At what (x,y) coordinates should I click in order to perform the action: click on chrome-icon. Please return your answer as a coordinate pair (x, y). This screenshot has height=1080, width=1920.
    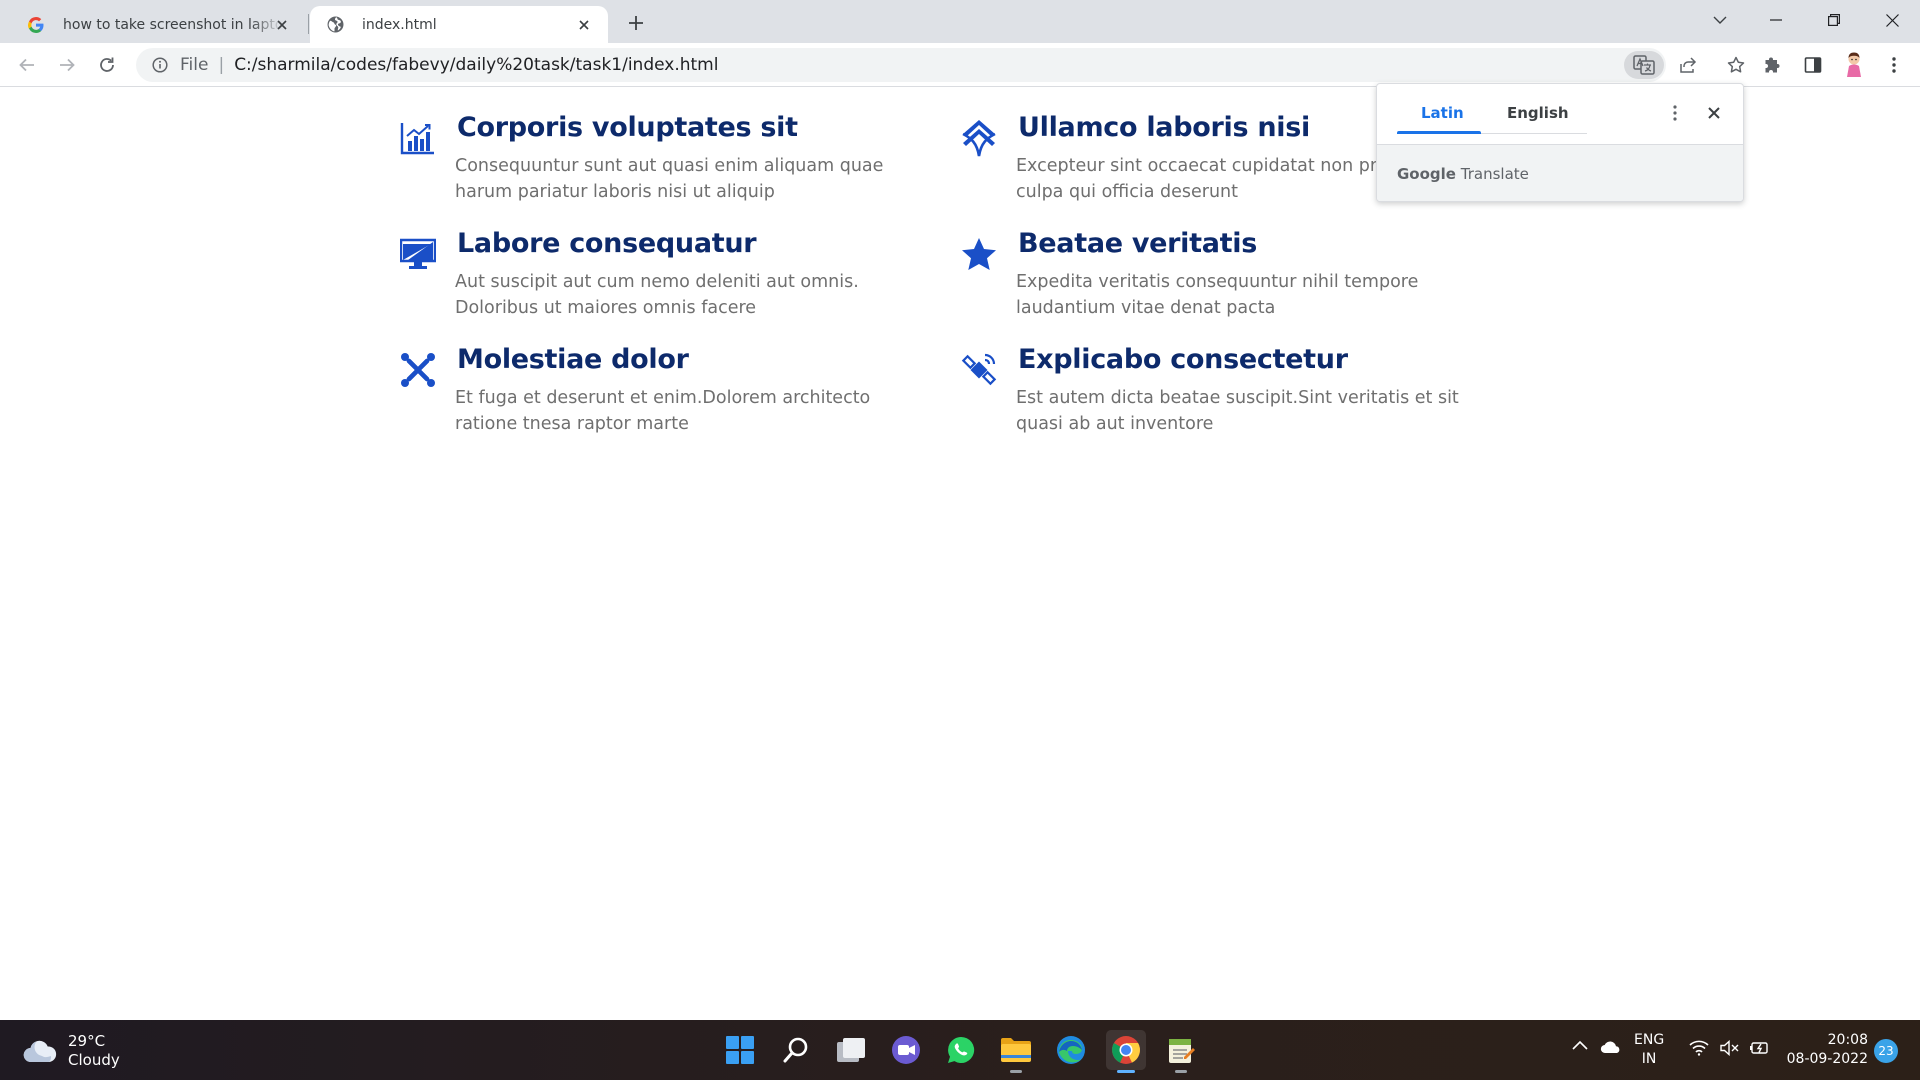
    Looking at the image, I should click on (1126, 1051).